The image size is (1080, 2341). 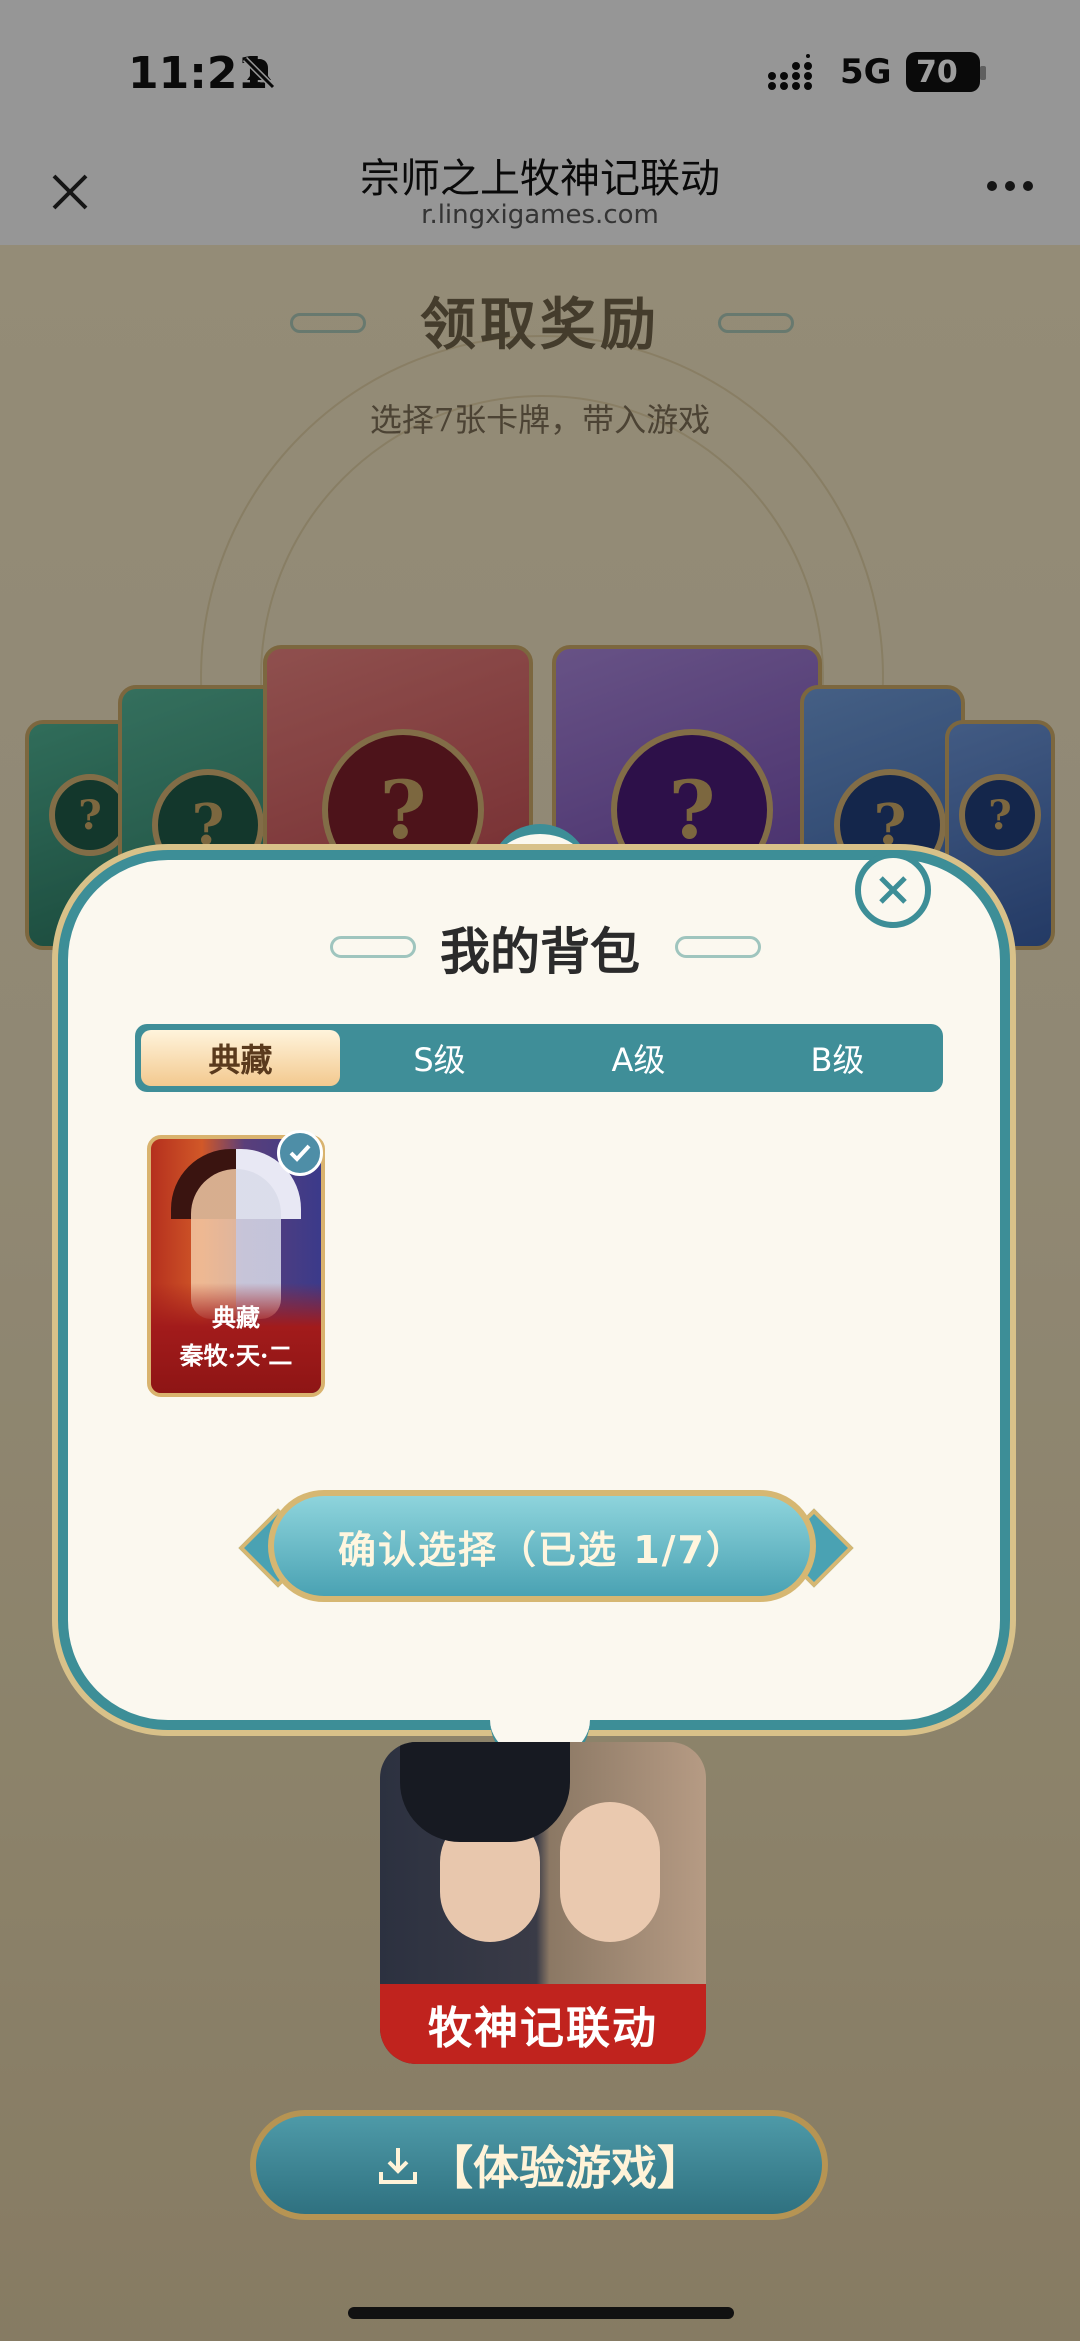 I want to click on card-name: 秦牧·天·二, so click(x=236, y=1355).